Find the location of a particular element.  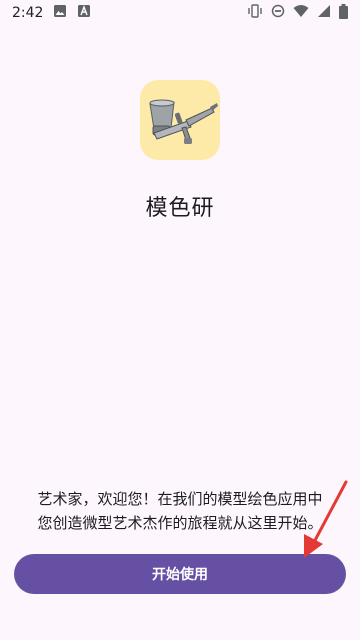

status-time: 2:42 is located at coordinates (28, 13).